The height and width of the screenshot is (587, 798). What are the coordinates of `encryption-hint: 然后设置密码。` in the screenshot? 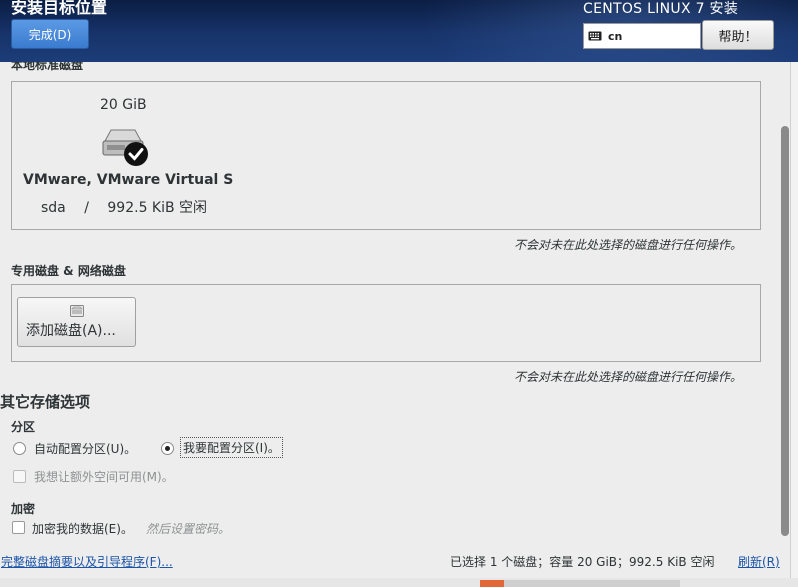 It's located at (188, 529).